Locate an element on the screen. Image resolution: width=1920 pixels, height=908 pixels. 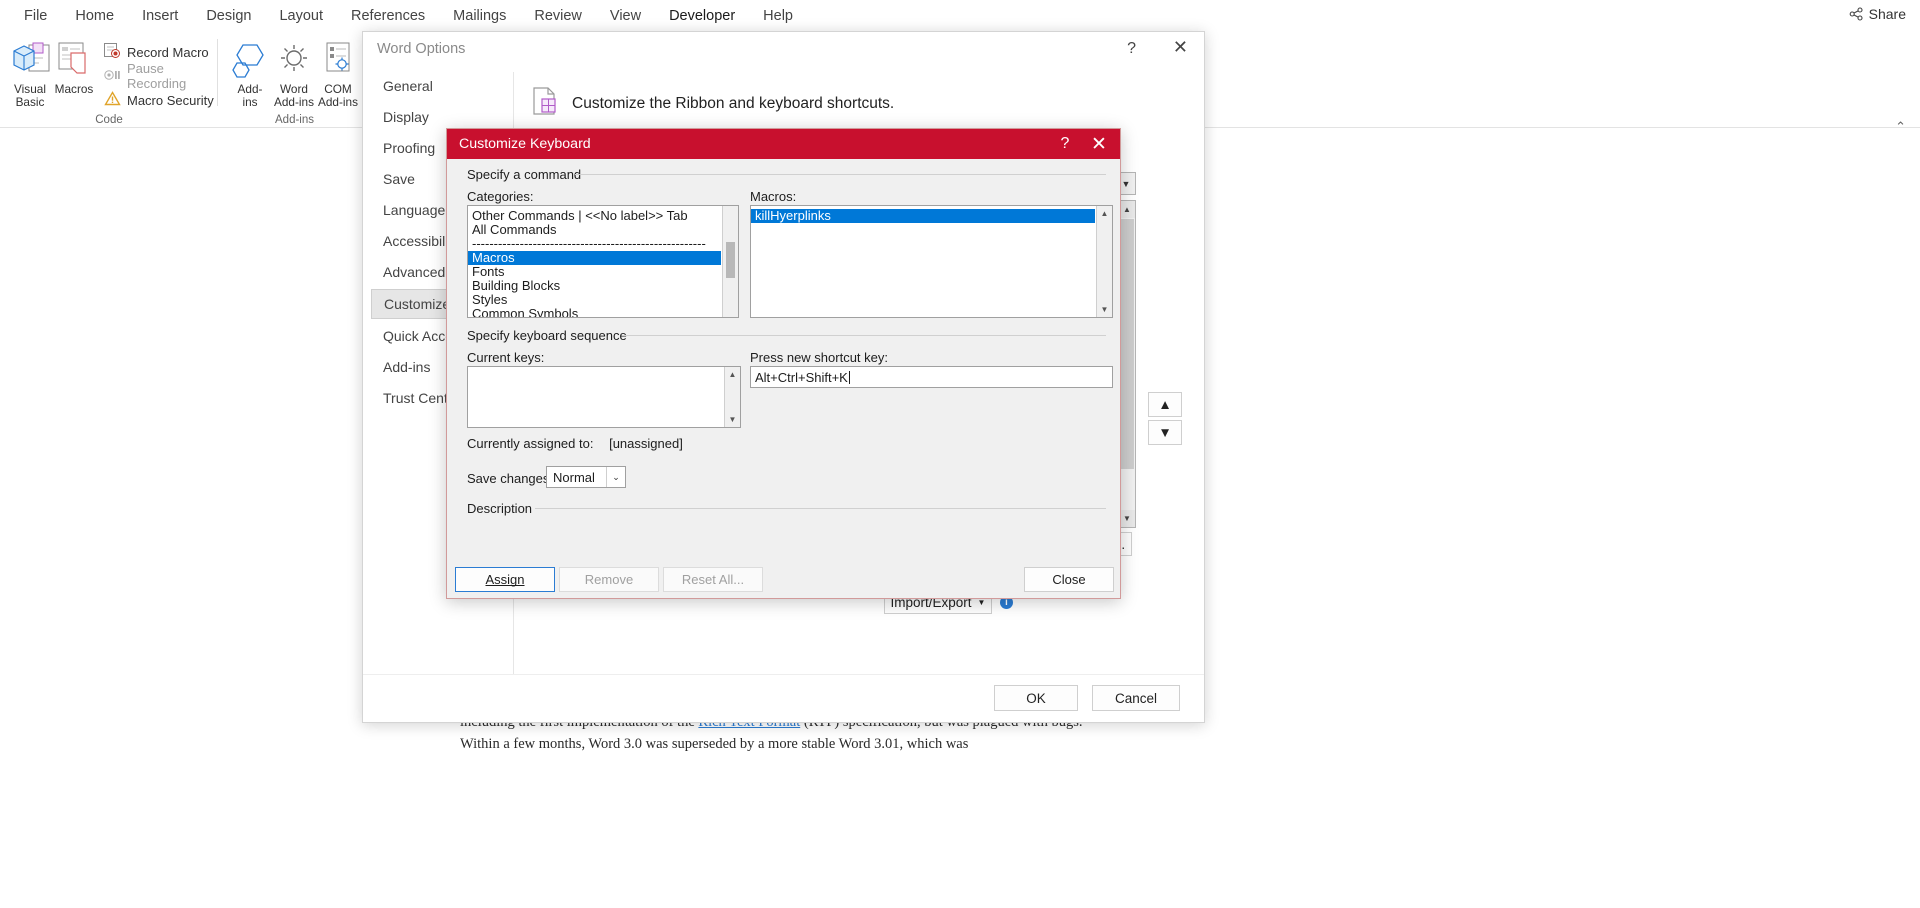
ribbon-tab-developer: Developer is located at coordinates (702, 18).